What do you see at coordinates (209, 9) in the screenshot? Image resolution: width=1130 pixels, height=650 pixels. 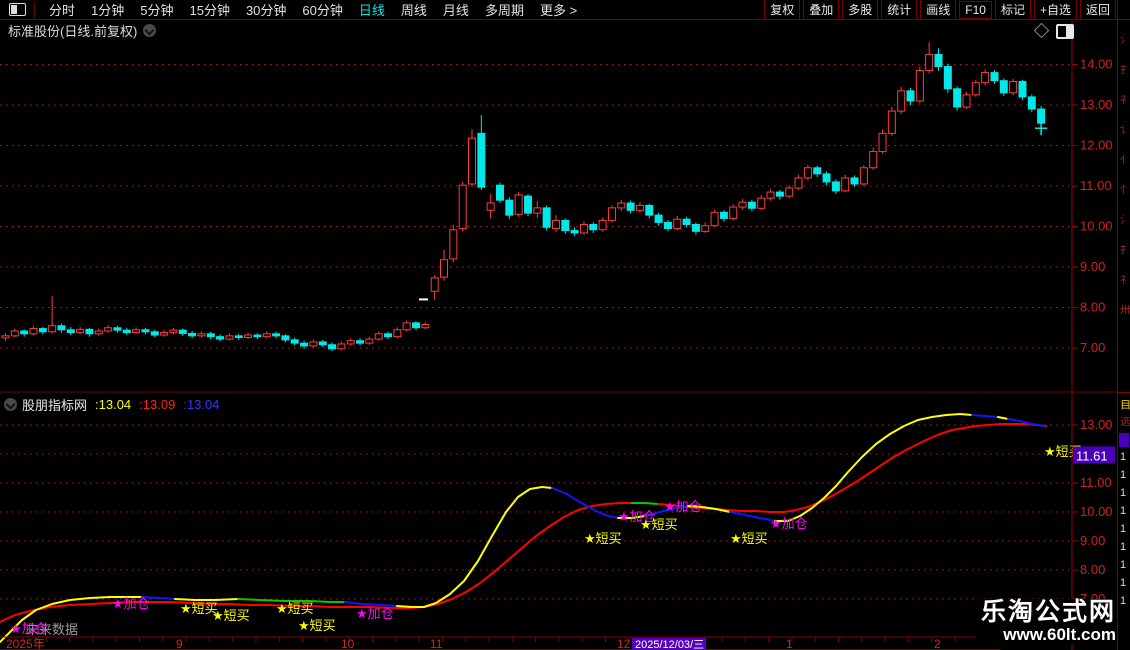 I see `period-tab-15分钟: 15分钟` at bounding box center [209, 9].